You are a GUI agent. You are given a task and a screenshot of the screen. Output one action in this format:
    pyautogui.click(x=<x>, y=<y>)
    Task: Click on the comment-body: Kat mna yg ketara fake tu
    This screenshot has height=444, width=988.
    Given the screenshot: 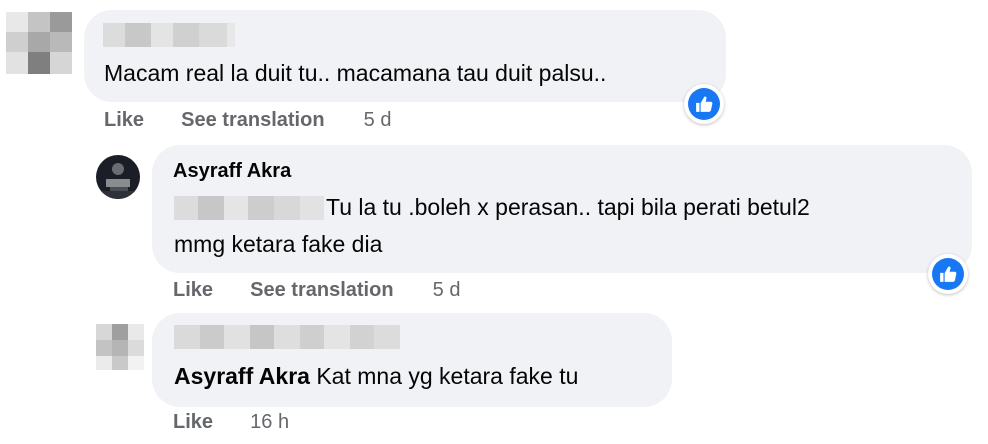 What is the action you would take?
    pyautogui.click(x=444, y=376)
    